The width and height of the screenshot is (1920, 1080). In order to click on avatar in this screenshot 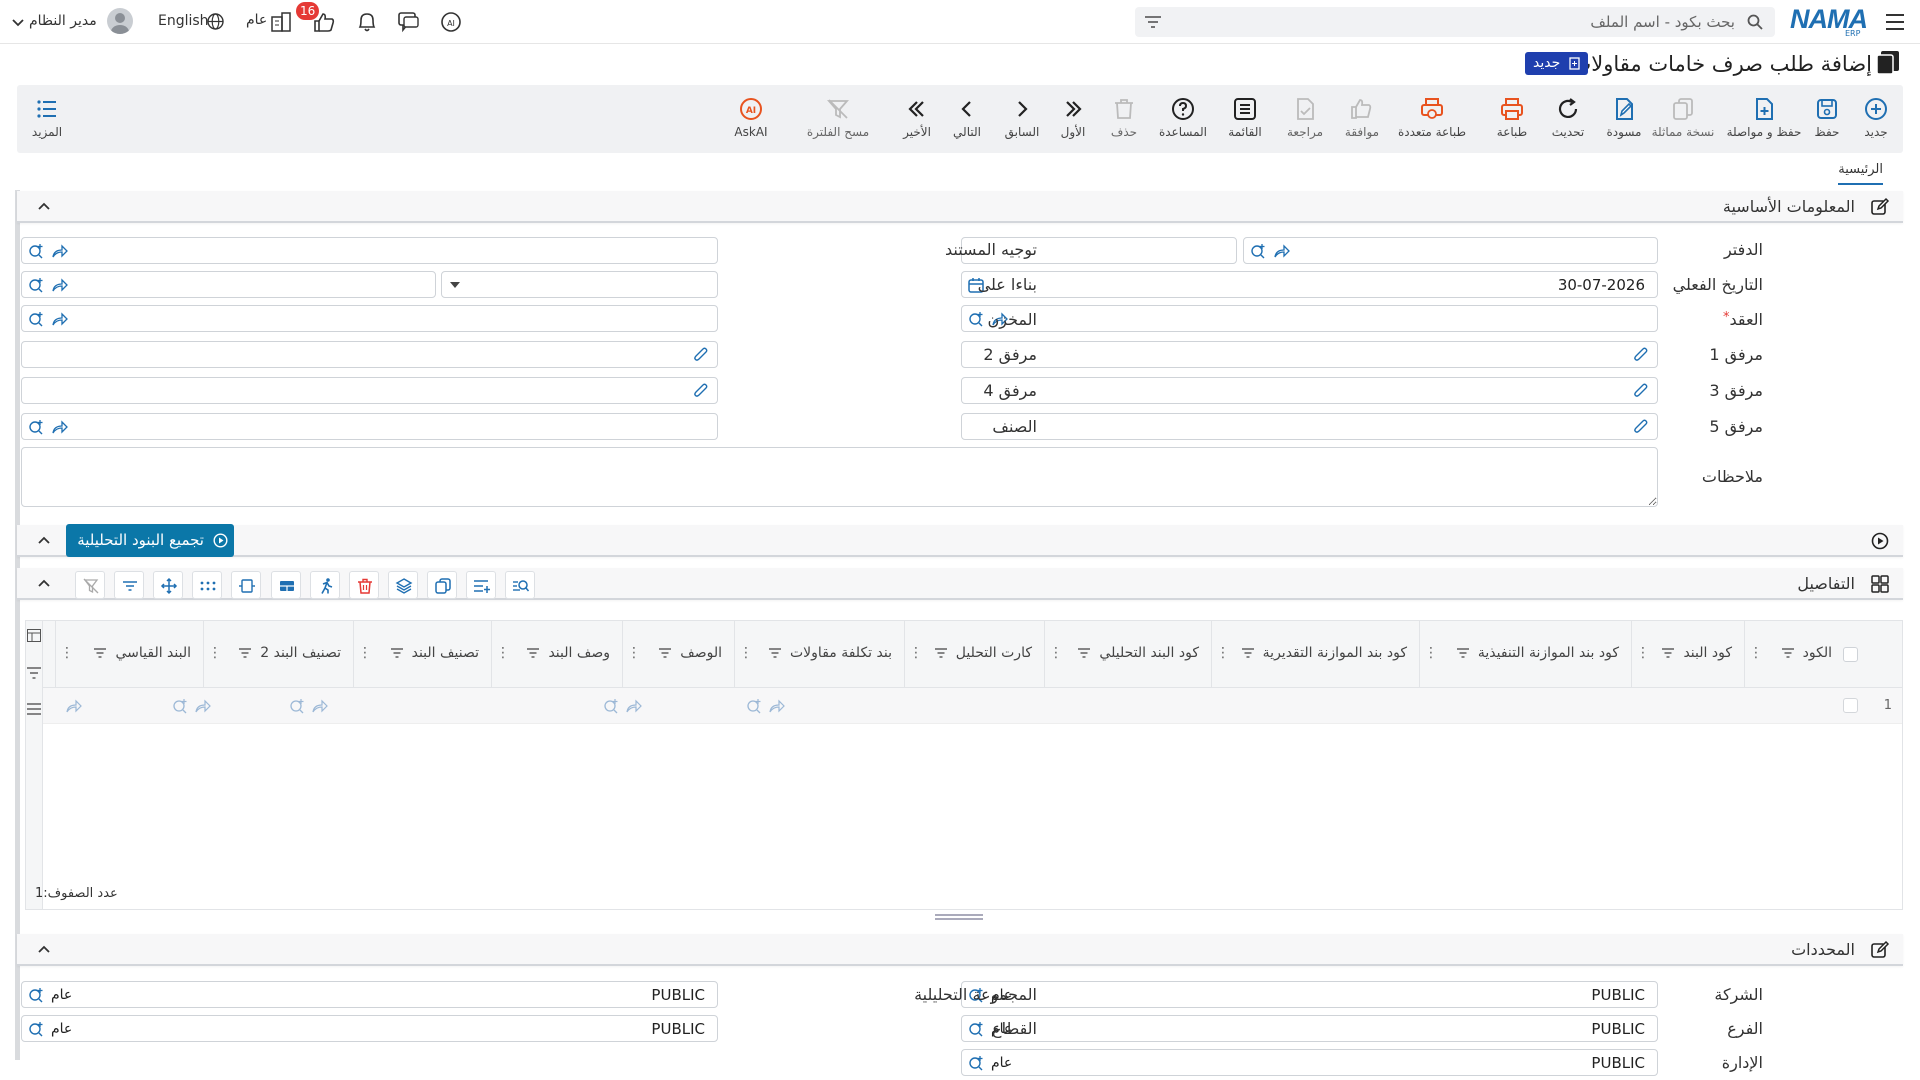, I will do `click(120, 21)`.